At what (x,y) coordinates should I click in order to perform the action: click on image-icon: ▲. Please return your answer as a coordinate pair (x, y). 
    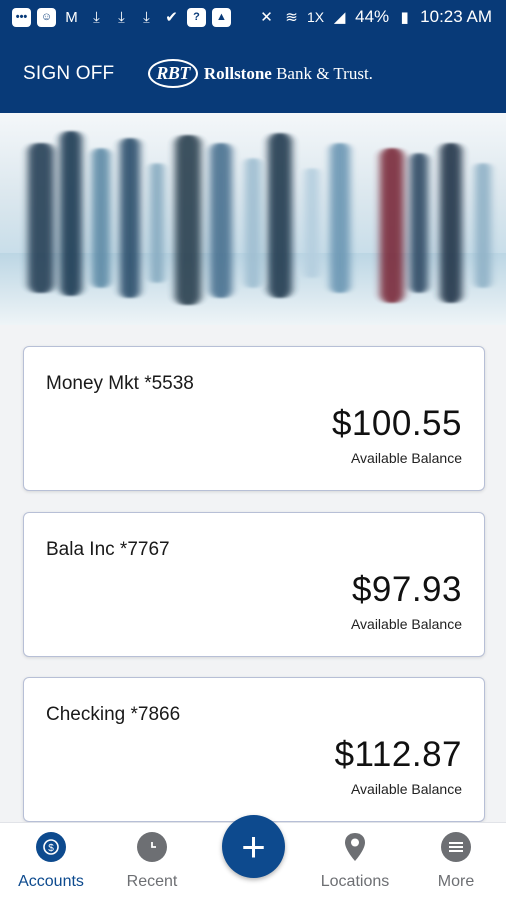
    Looking at the image, I should click on (221, 17).